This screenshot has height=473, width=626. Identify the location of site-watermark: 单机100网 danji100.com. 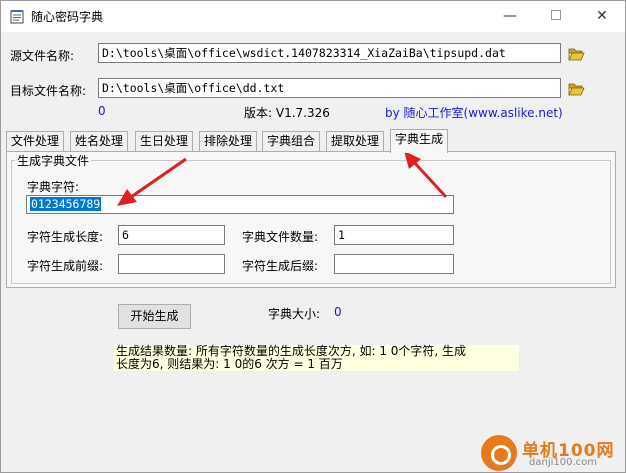
(552, 452).